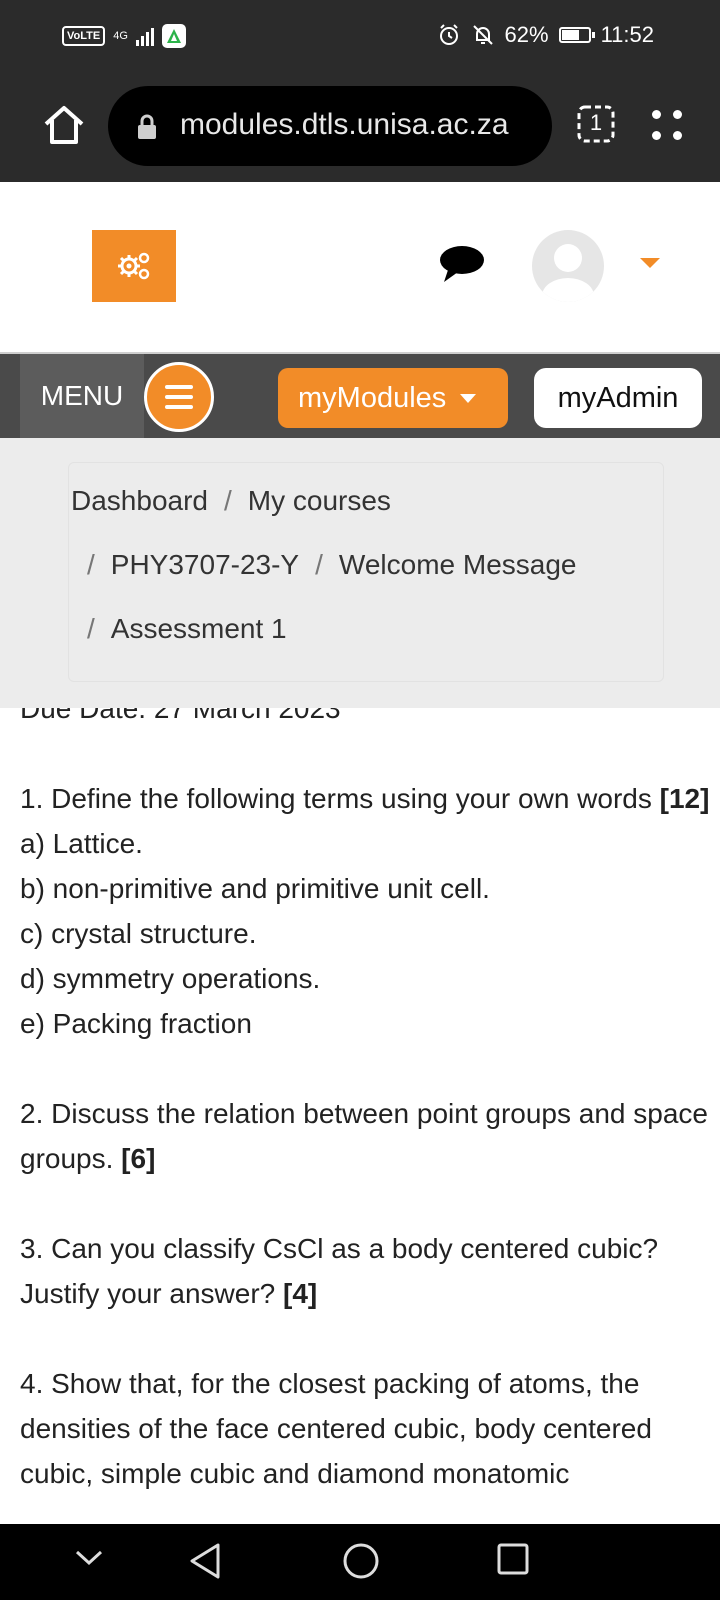 This screenshot has width=720, height=1600. I want to click on myadmin-button: myAdmin, so click(618, 398).